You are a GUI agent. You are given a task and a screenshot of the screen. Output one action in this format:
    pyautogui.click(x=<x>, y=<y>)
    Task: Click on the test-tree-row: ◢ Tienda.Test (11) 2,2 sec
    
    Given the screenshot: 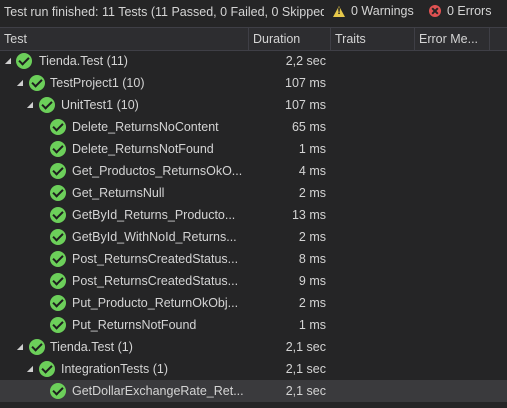 What is the action you would take?
    pyautogui.click(x=253, y=61)
    